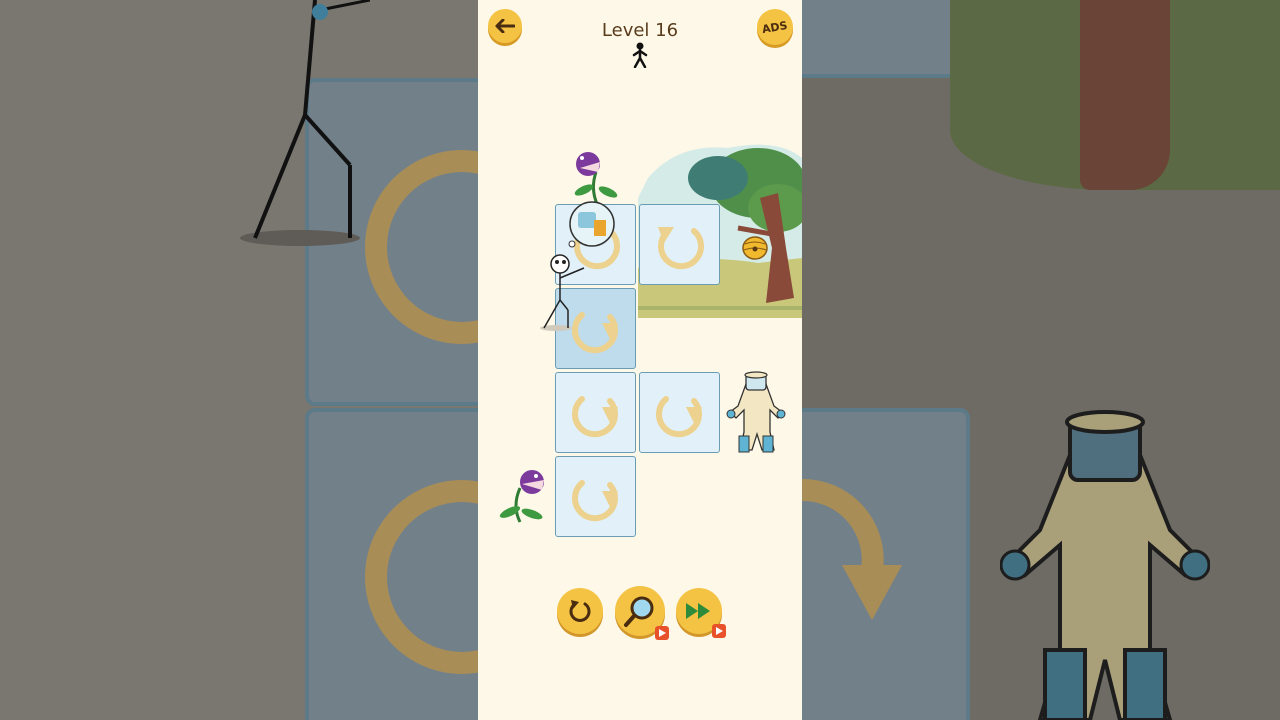 The height and width of the screenshot is (720, 1280). I want to click on ads-button: ADS, so click(775, 27).